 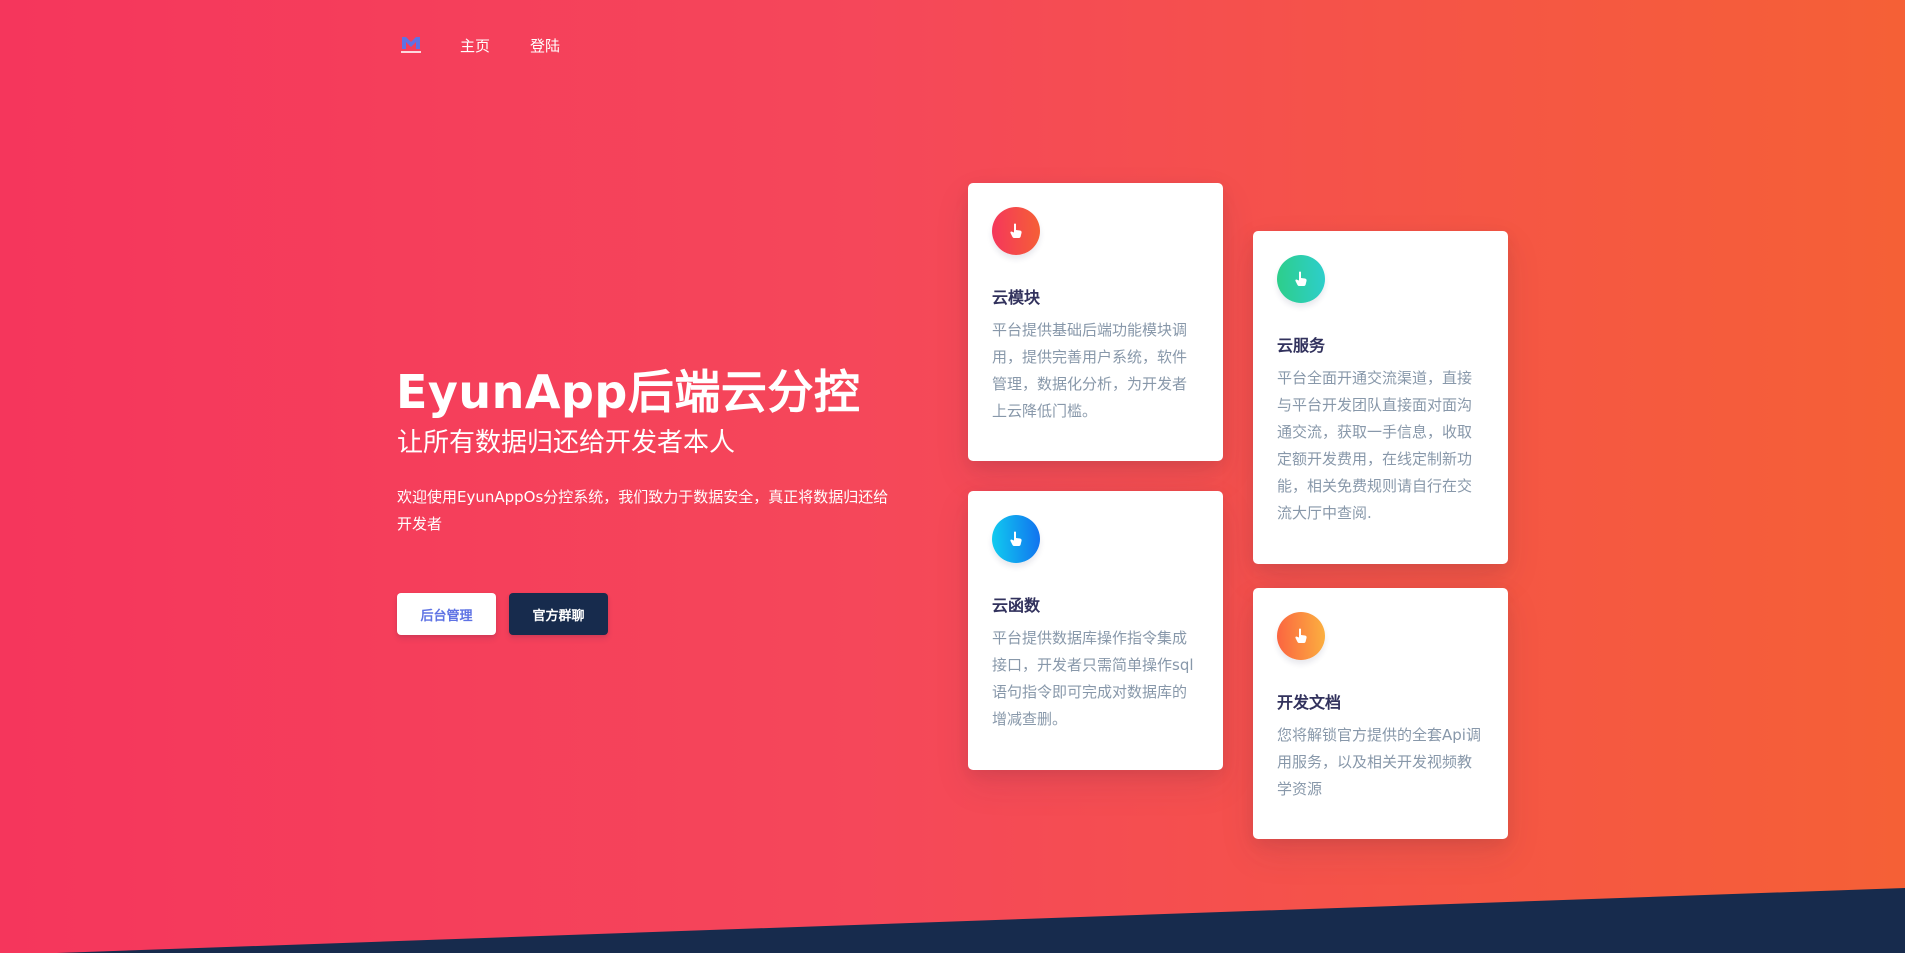 I want to click on page-subtitle: 让所有数据归还给开发者本人, so click(x=566, y=443).